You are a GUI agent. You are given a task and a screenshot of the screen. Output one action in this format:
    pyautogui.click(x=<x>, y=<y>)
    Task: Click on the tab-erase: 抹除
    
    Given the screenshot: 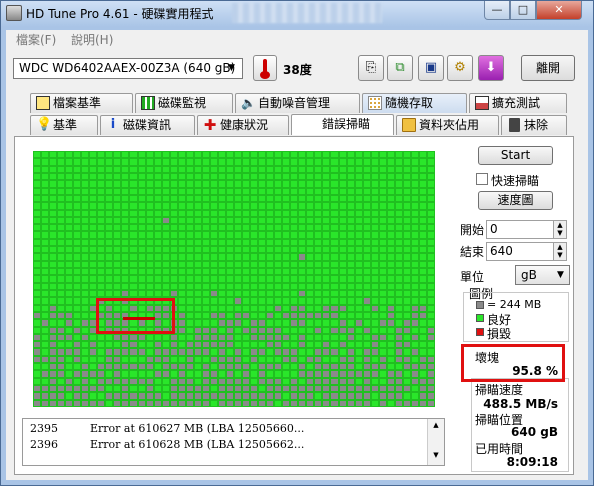 What is the action you would take?
    pyautogui.click(x=534, y=125)
    